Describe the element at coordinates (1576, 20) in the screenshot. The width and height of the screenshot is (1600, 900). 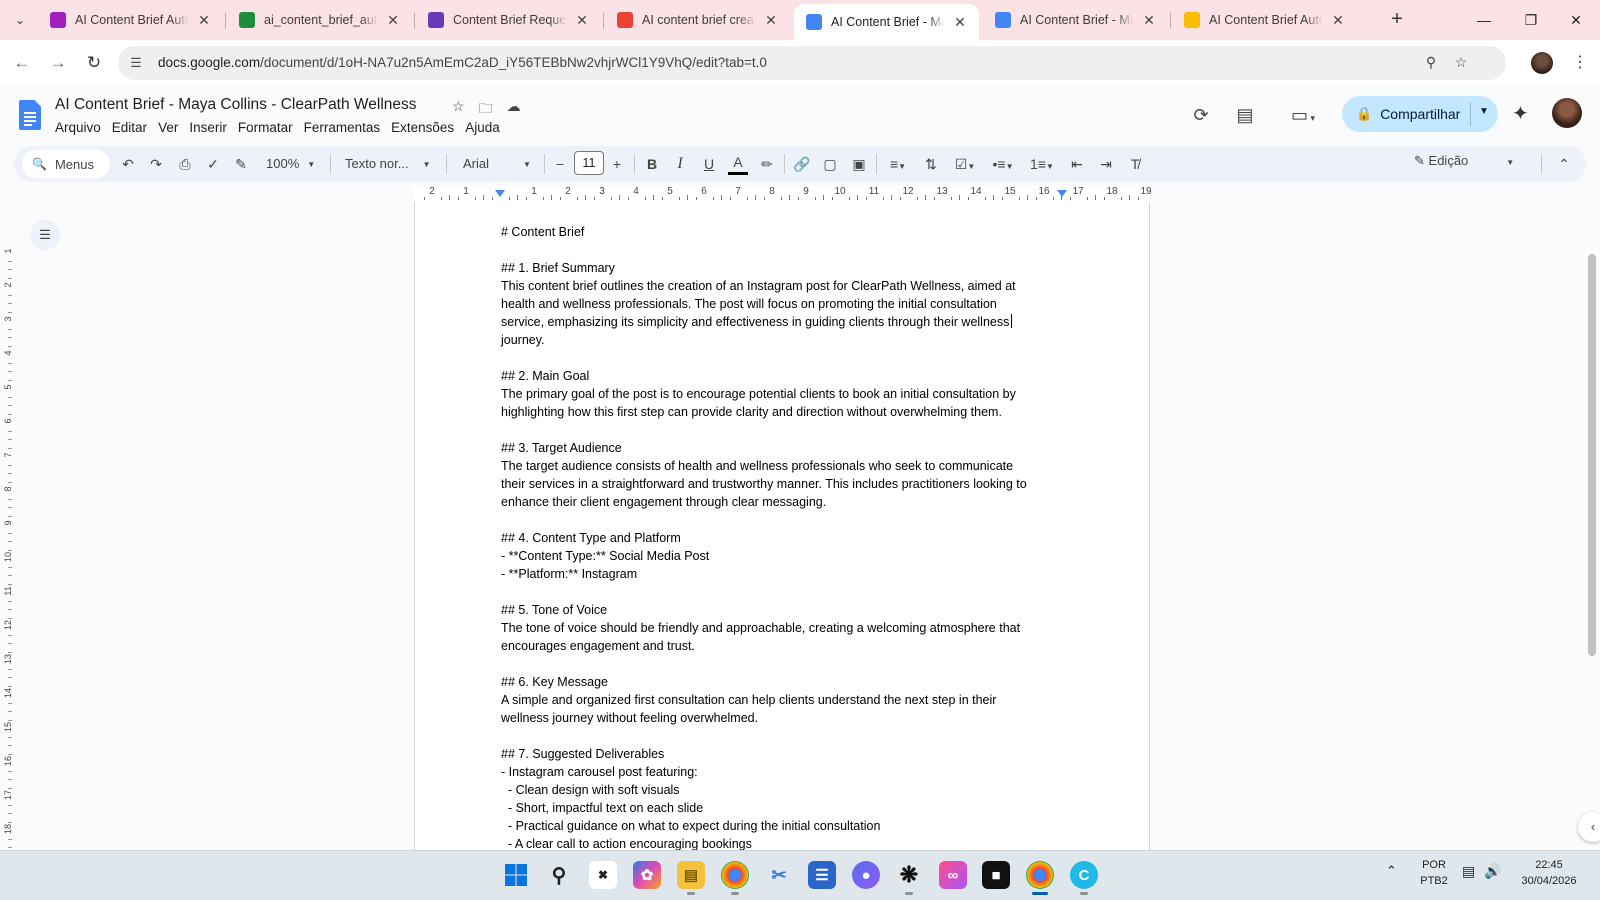
I see `close-window-icon: ✕` at that location.